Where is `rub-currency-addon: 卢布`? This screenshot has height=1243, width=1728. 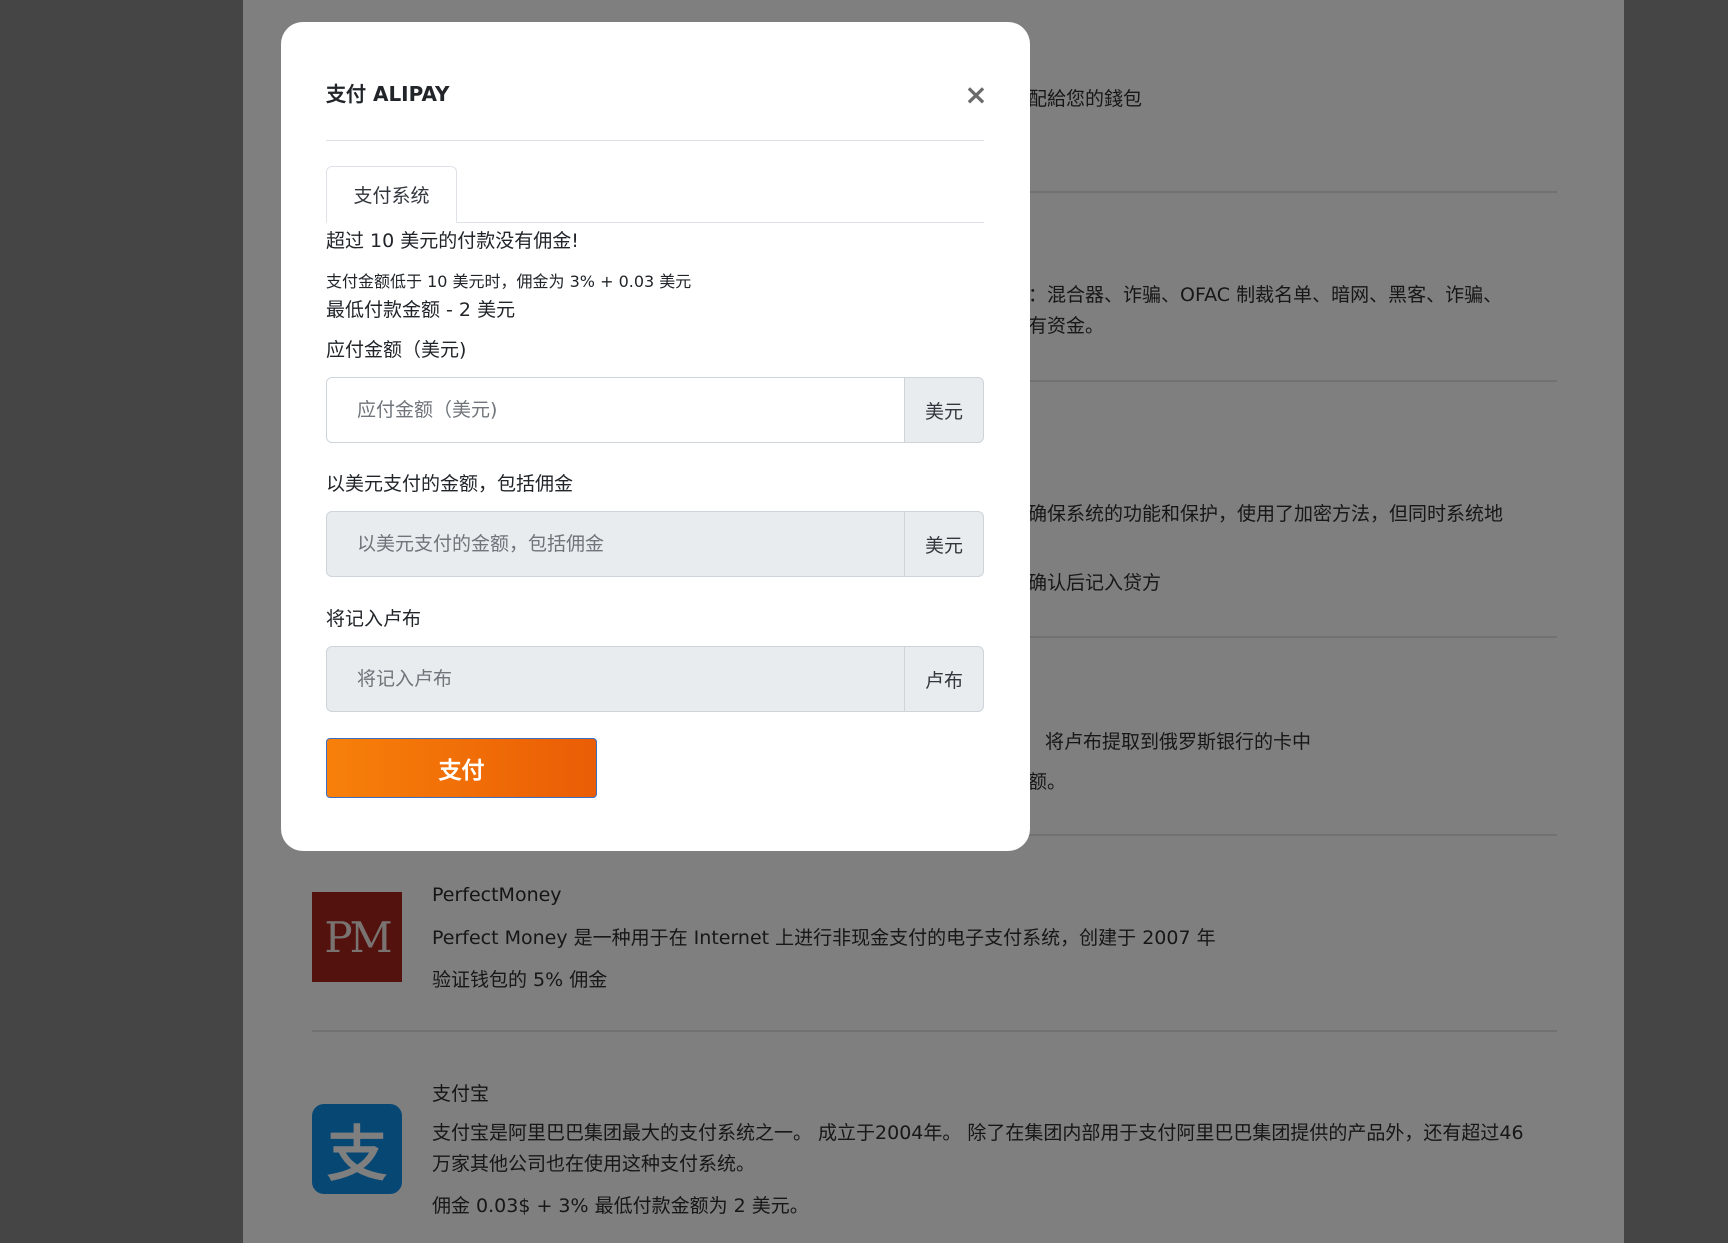
rub-currency-addon: 卢布 is located at coordinates (944, 679).